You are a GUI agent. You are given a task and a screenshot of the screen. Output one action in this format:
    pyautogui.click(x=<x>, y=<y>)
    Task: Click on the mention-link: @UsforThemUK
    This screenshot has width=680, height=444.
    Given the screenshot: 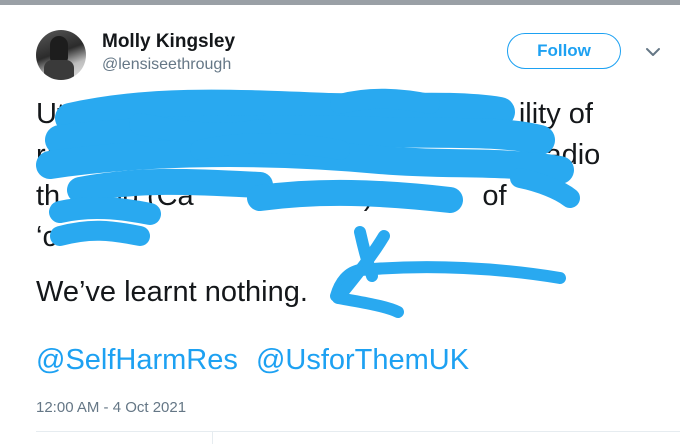 What is the action you would take?
    pyautogui.click(x=362, y=360)
    